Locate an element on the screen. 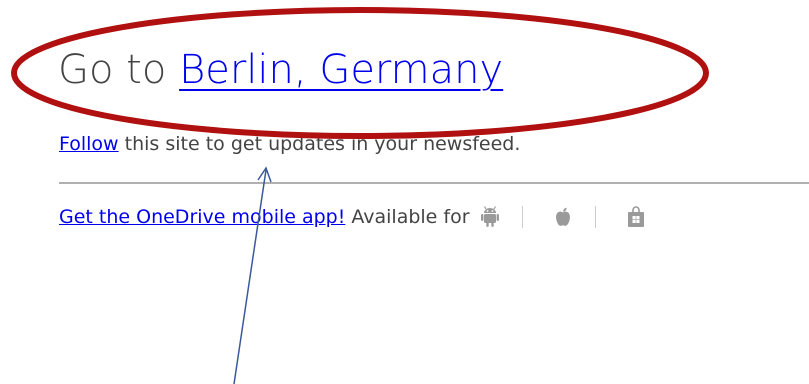 This screenshot has height=384, width=809. page-heading: Go to Berlin, Germany is located at coordinates (280, 70).